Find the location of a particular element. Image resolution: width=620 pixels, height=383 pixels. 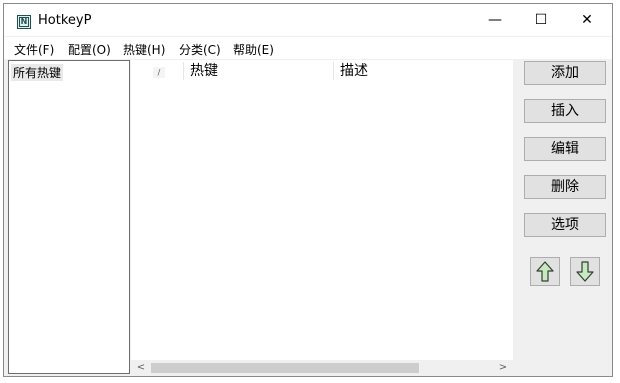

menu-help: 帮助(E) is located at coordinates (253, 49).